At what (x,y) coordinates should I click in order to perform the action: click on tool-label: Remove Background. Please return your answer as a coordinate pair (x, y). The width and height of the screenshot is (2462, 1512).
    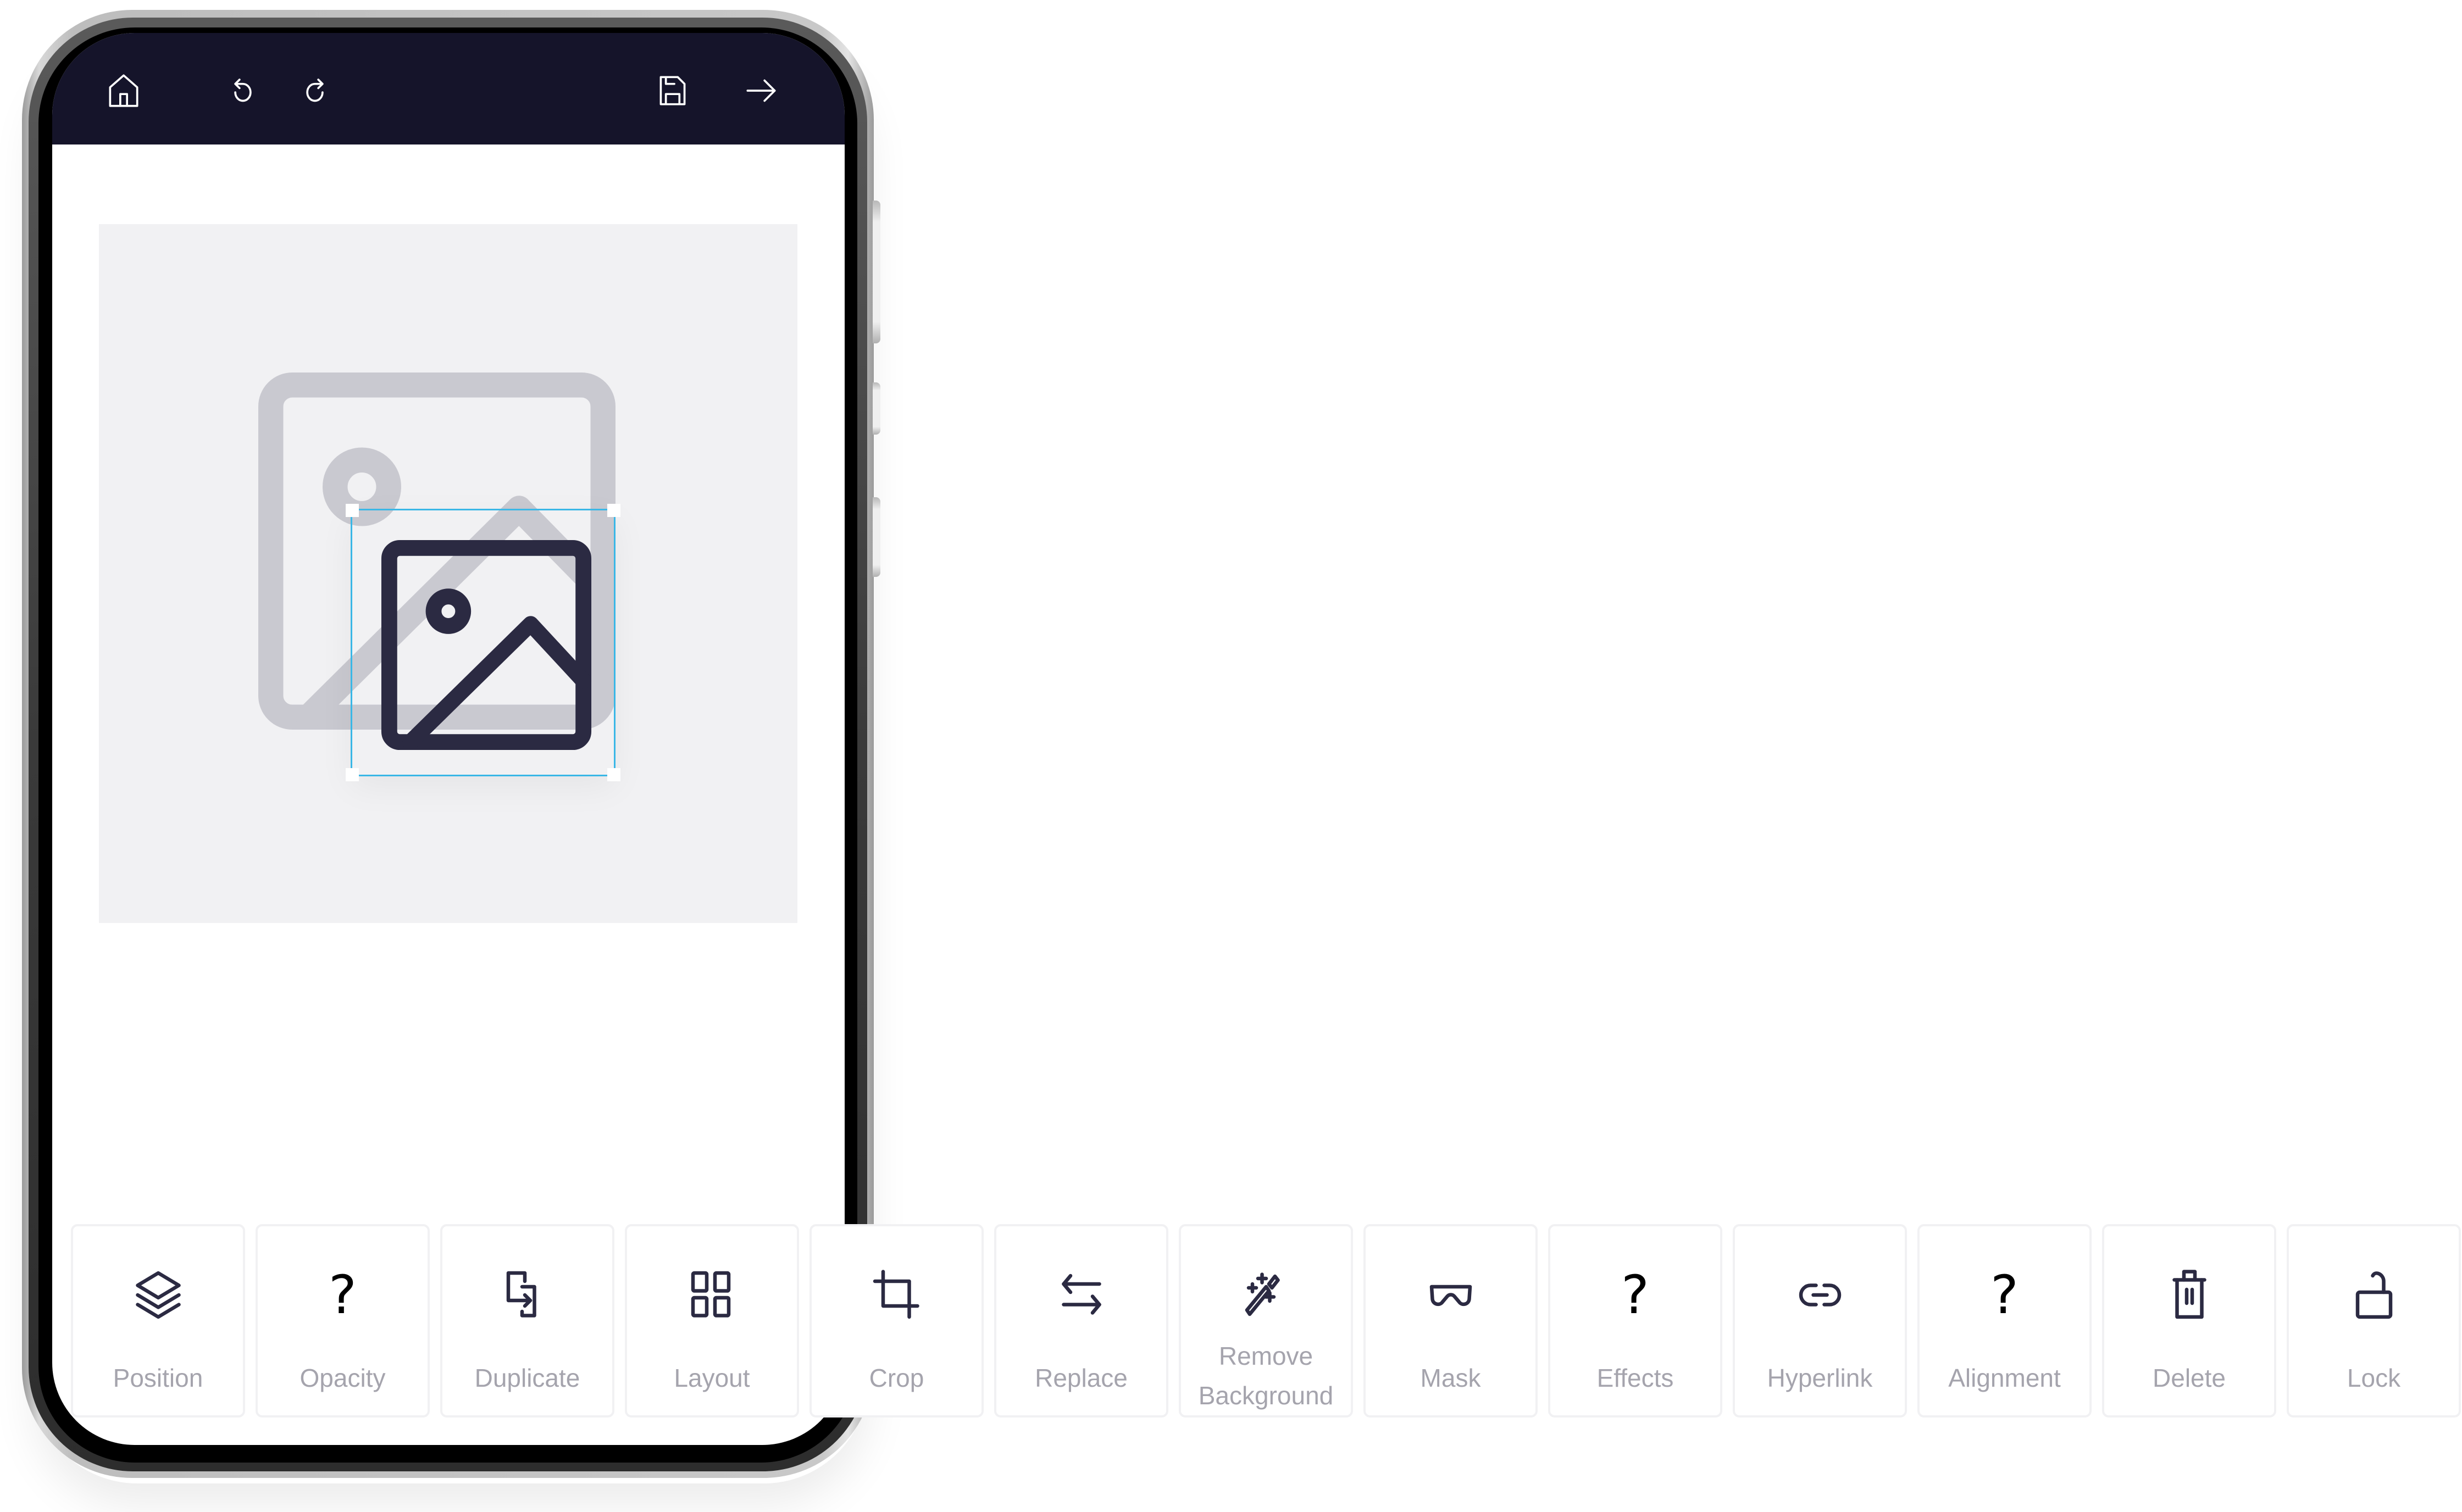
    Looking at the image, I should click on (1266, 1375).